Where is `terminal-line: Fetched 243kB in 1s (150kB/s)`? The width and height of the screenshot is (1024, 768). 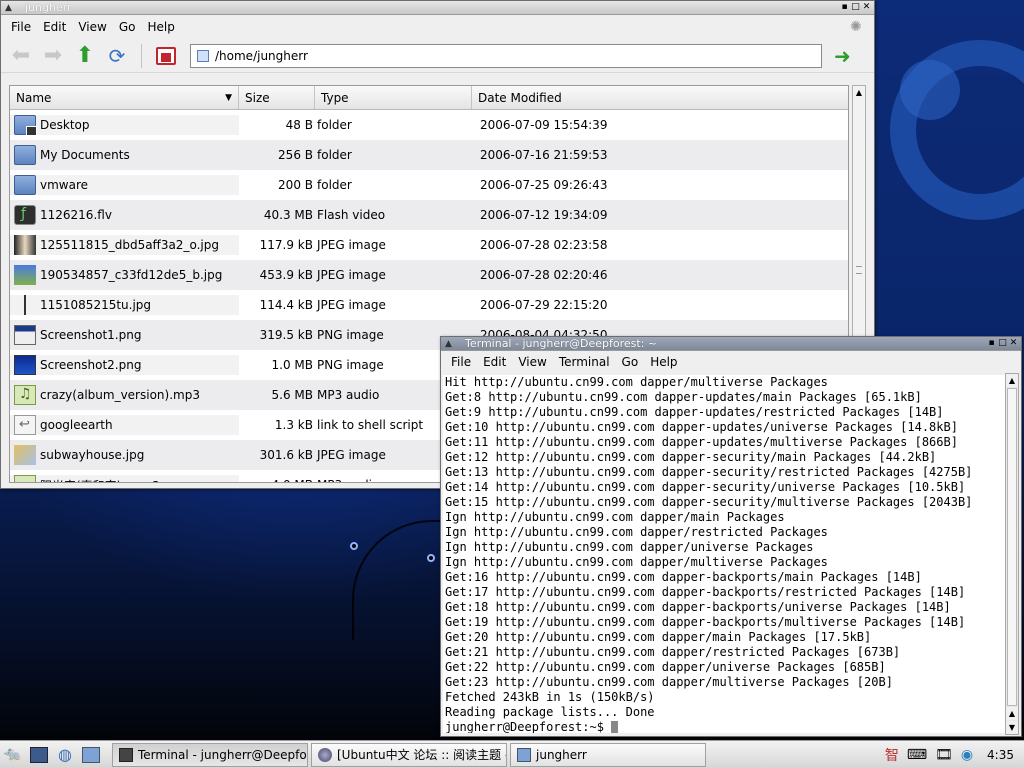
terminal-line: Fetched 243kB in 1s (150kB/s) is located at coordinates (550, 697).